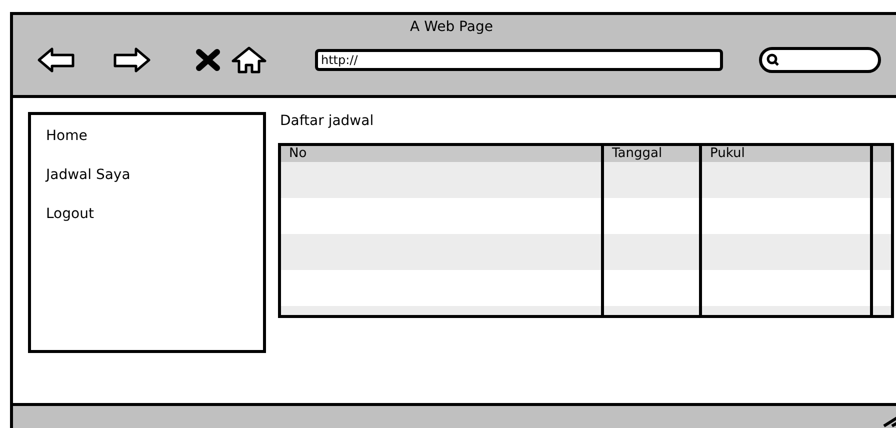  I want to click on home-icon, so click(249, 60).